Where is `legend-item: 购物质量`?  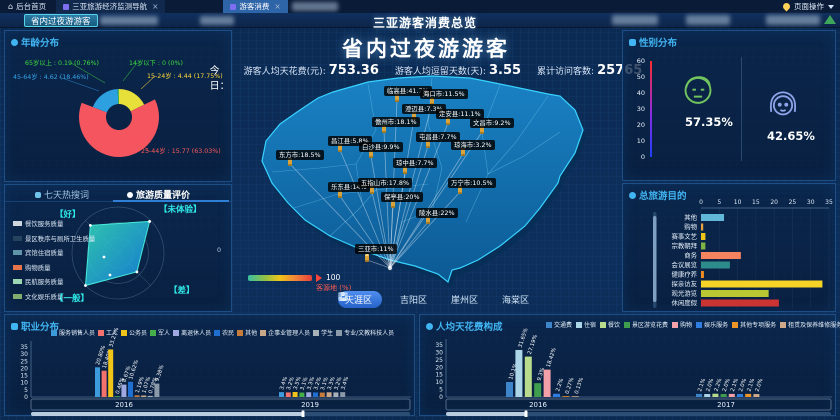
legend-item: 购物质量 is located at coordinates (54, 267).